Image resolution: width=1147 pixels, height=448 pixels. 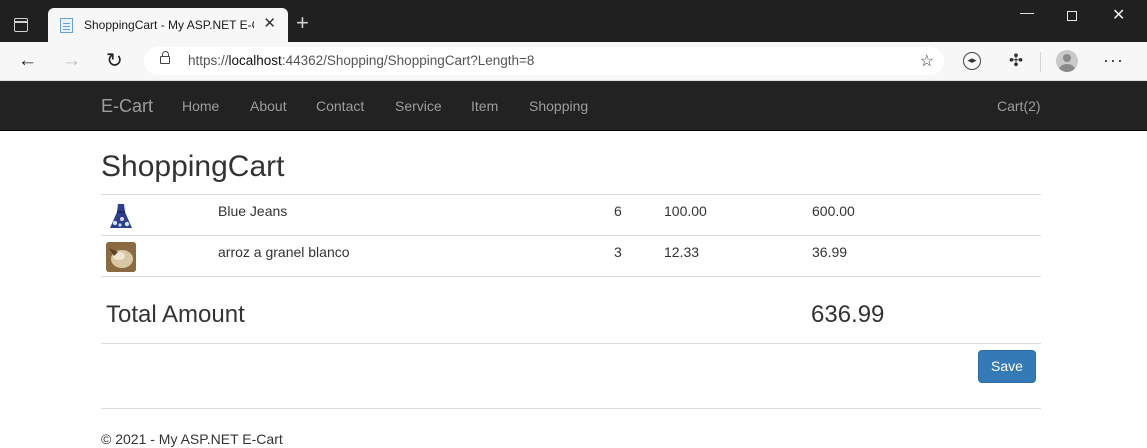 I want to click on tab-title: ShoppingCart - My ASP.NET E-Ca, so click(x=169, y=25).